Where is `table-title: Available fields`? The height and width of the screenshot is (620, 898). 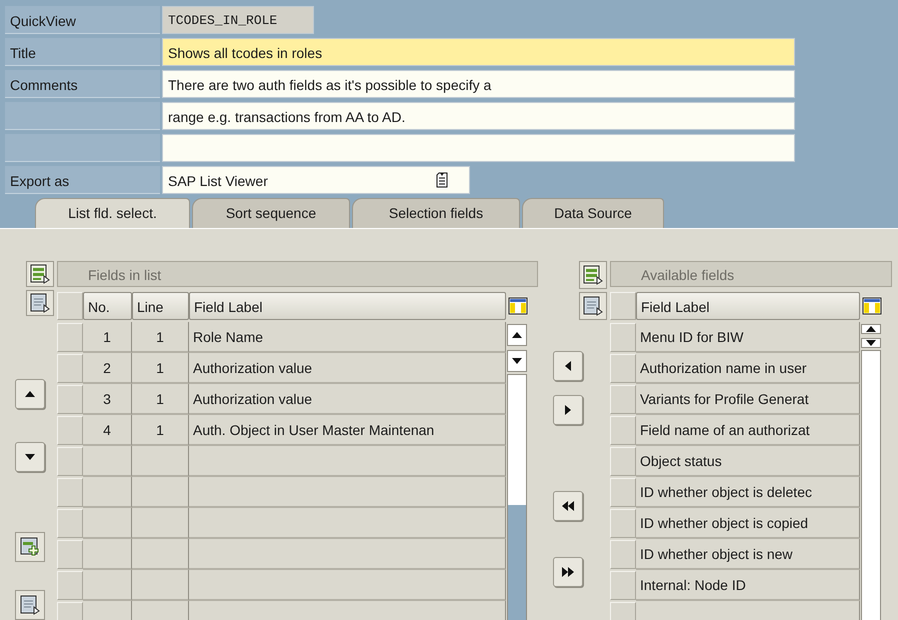 table-title: Available fields is located at coordinates (751, 274).